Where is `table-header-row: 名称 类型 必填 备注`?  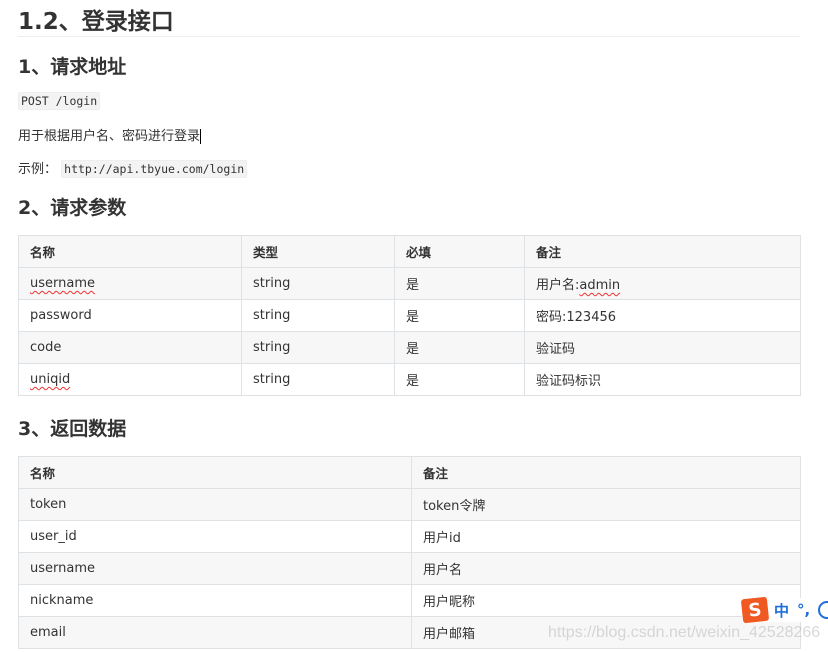 table-header-row: 名称 类型 必填 备注 is located at coordinates (409, 251).